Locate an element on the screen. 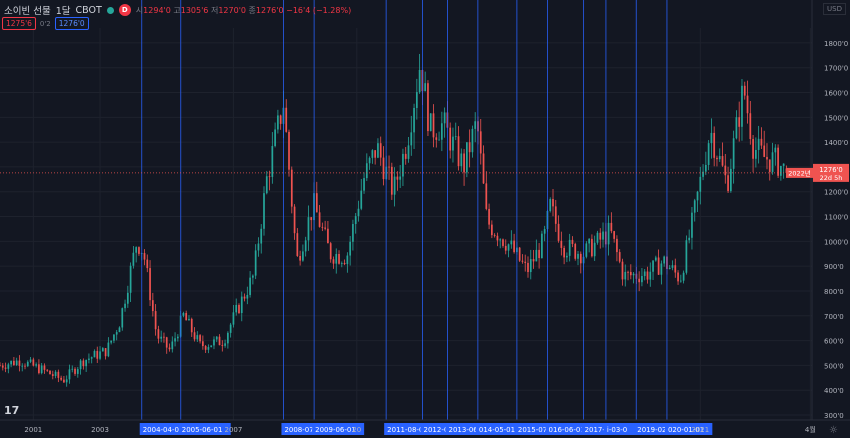 The image size is (850, 438). market-open-dot-icon is located at coordinates (110, 10).